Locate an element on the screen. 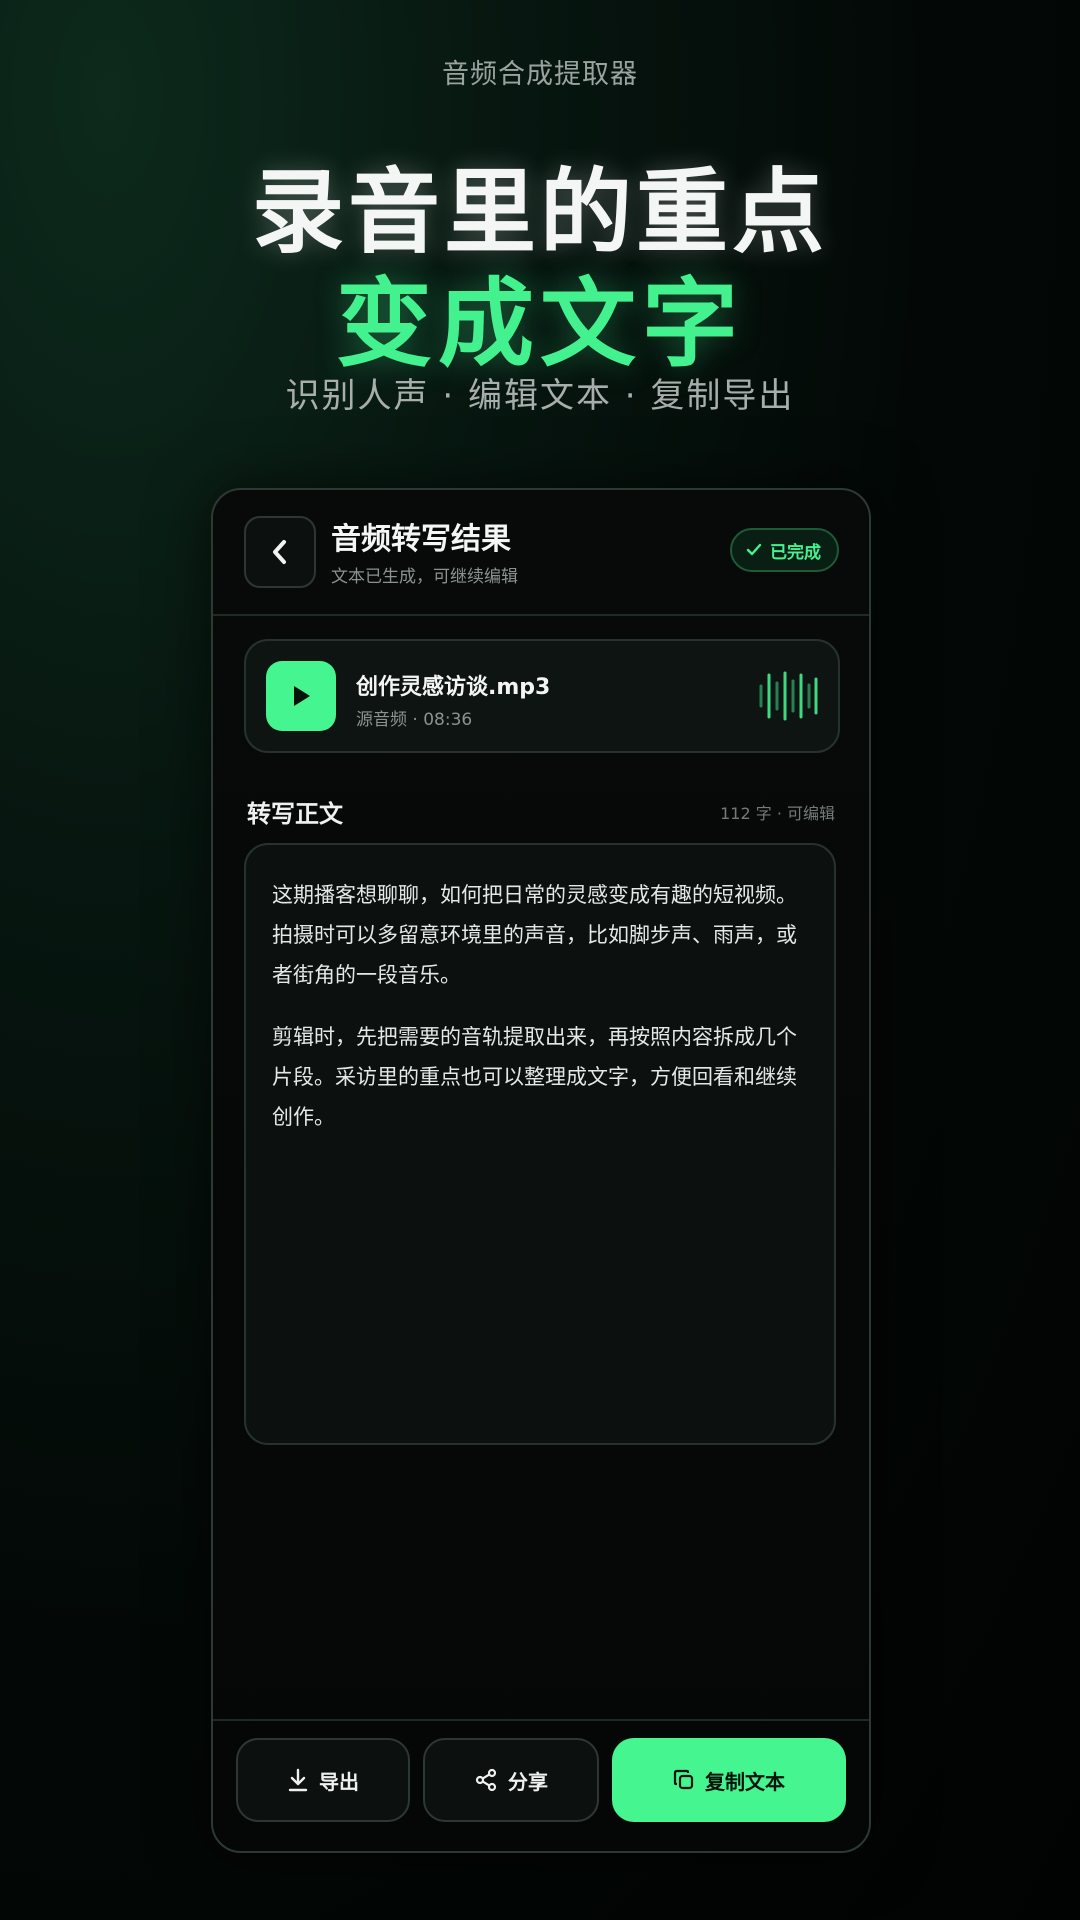 The width and height of the screenshot is (1080, 1920). share-label: 分享 is located at coordinates (528, 1781).